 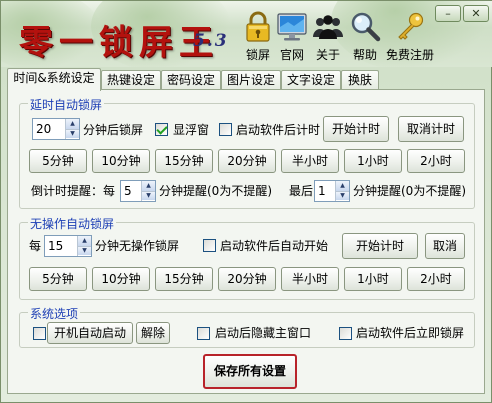 What do you see at coordinates (411, 26) in the screenshot?
I see `key-icon` at bounding box center [411, 26].